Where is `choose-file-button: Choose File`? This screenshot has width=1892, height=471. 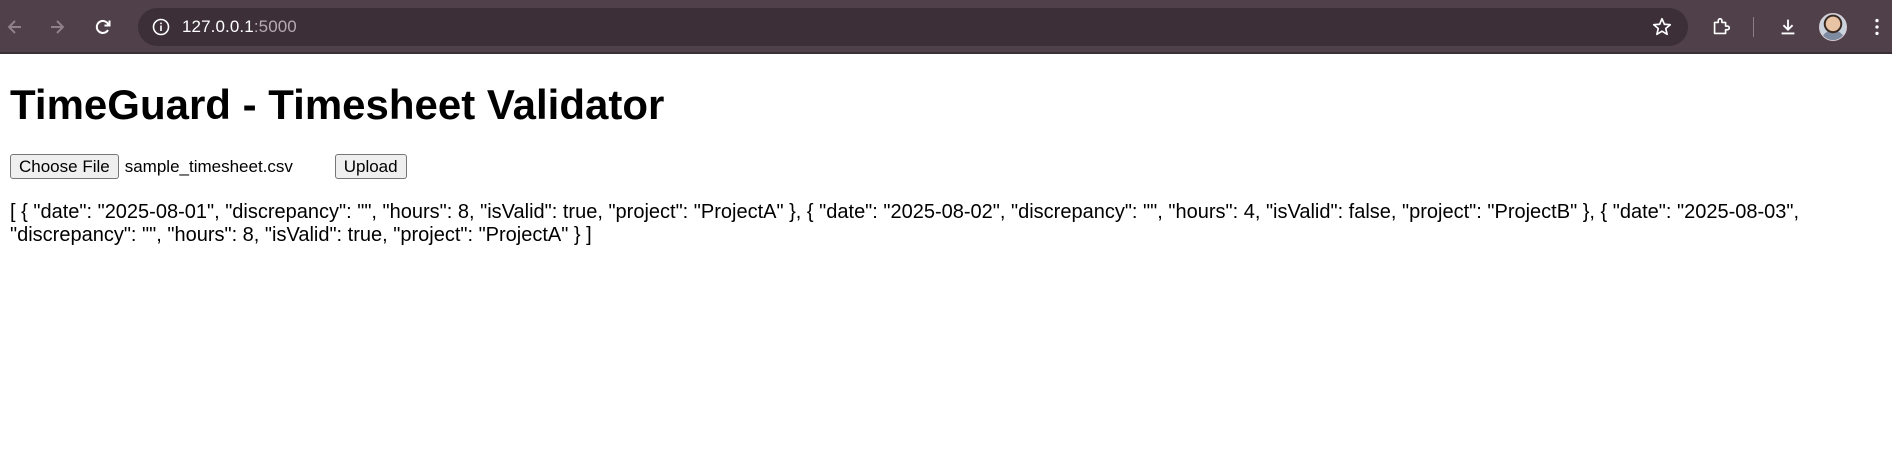
choose-file-button: Choose File is located at coordinates (64, 167).